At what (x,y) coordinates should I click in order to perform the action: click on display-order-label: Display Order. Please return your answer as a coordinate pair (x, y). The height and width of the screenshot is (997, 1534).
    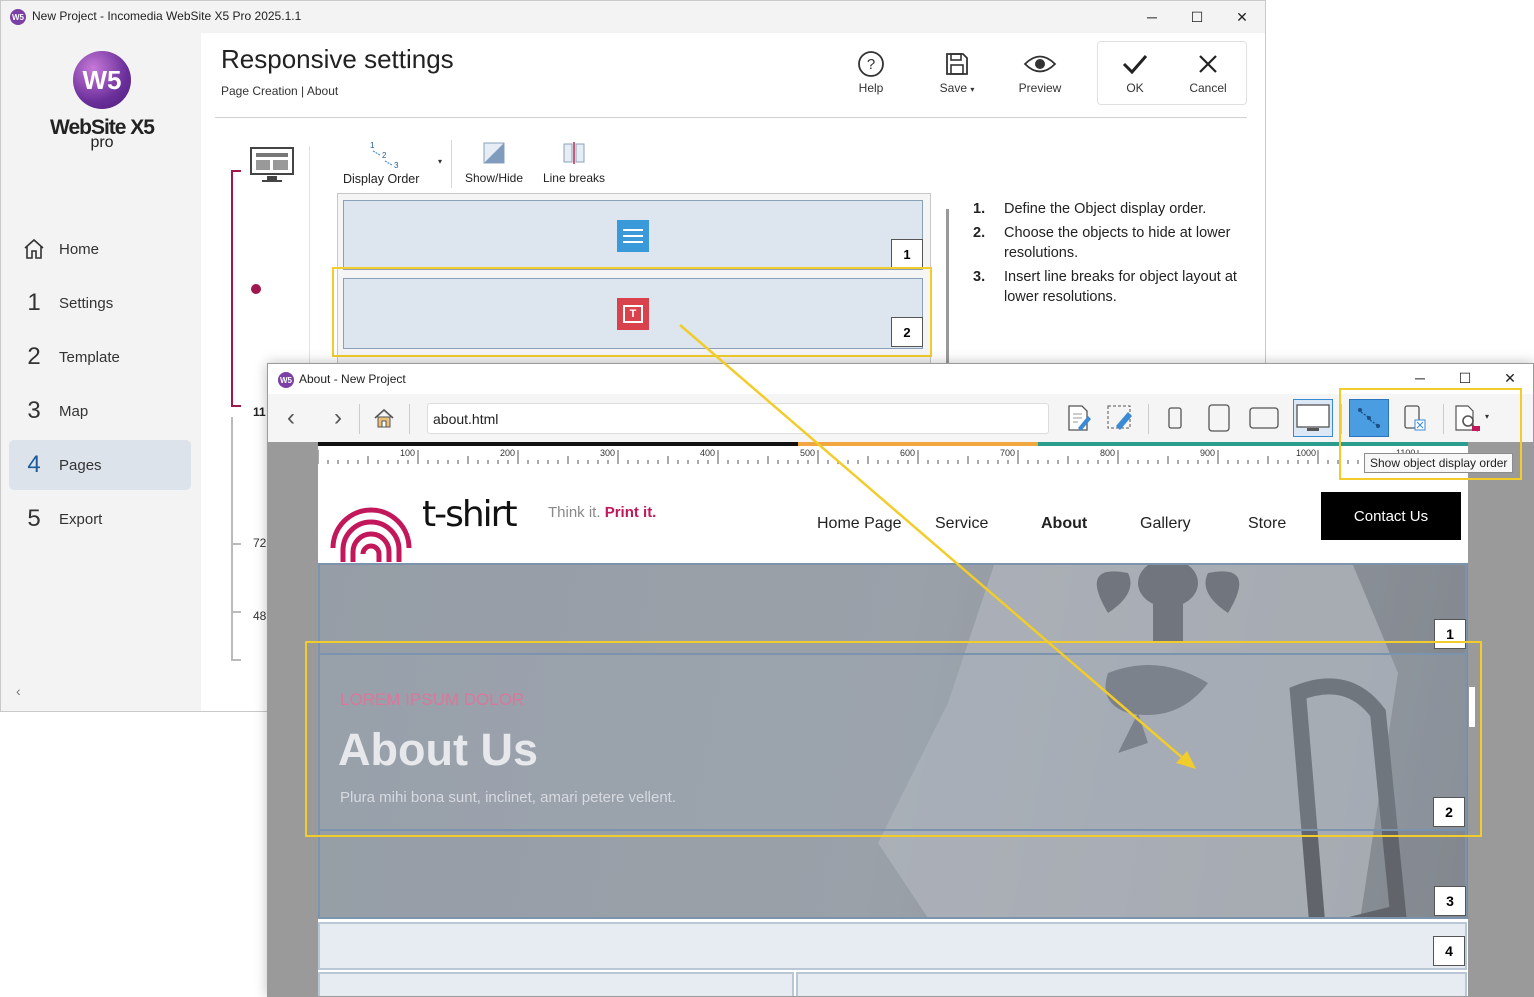
    Looking at the image, I should click on (381, 179).